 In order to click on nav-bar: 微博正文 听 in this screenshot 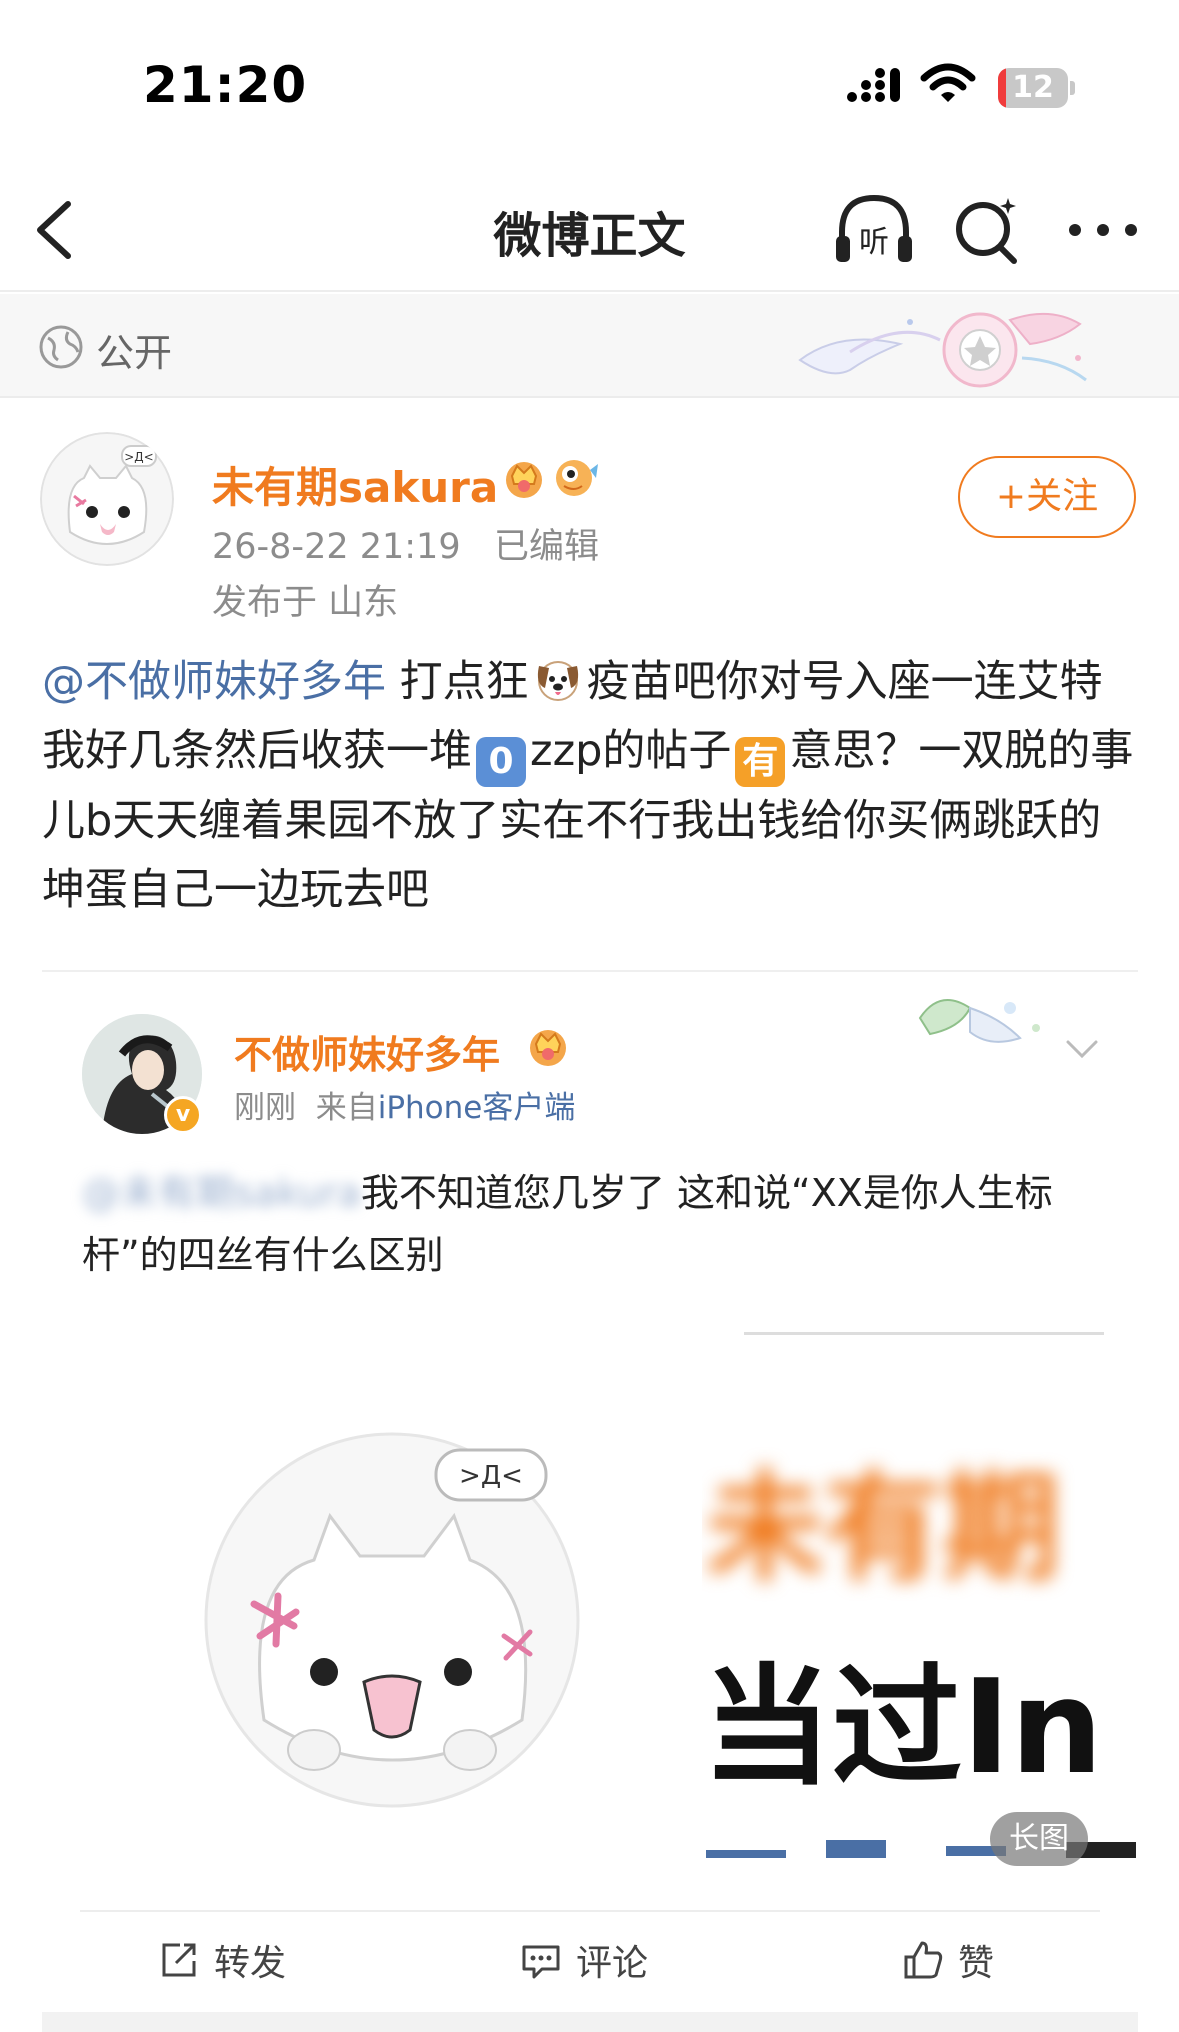, I will do `click(589, 231)`.